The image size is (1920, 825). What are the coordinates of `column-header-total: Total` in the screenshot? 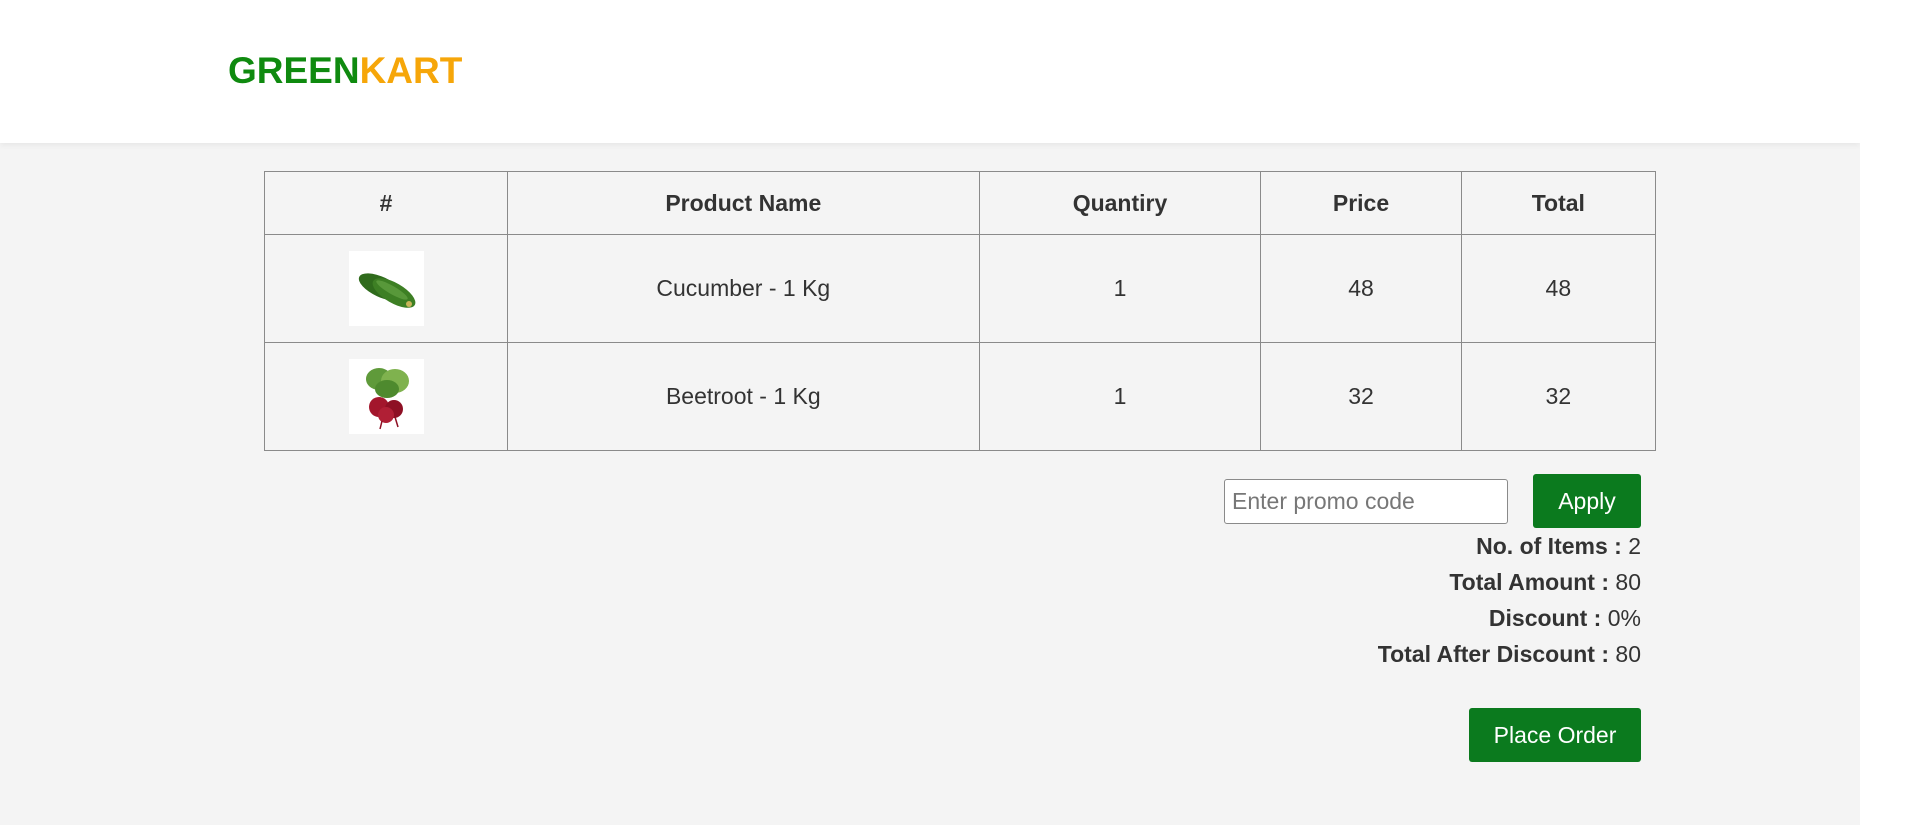 It's located at (1558, 203).